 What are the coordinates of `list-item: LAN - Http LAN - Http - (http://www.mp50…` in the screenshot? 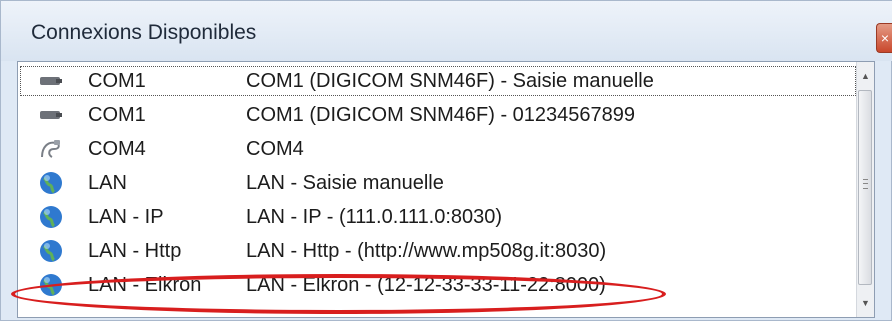 It's located at (438, 251).